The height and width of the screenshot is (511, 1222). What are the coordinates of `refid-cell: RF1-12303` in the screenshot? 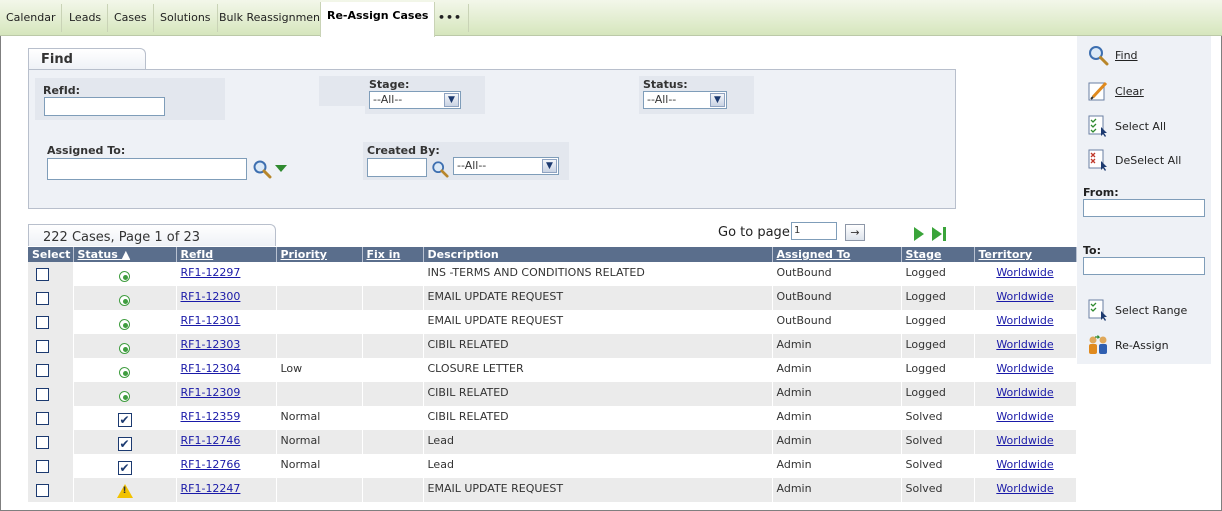 It's located at (226, 346).